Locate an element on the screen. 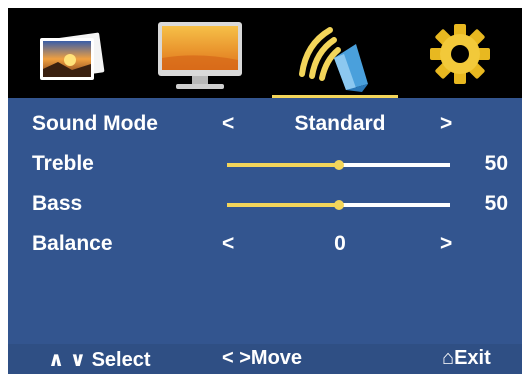 The width and height of the screenshot is (529, 374). treble-row: Treble 50 is located at coordinates (265, 165).